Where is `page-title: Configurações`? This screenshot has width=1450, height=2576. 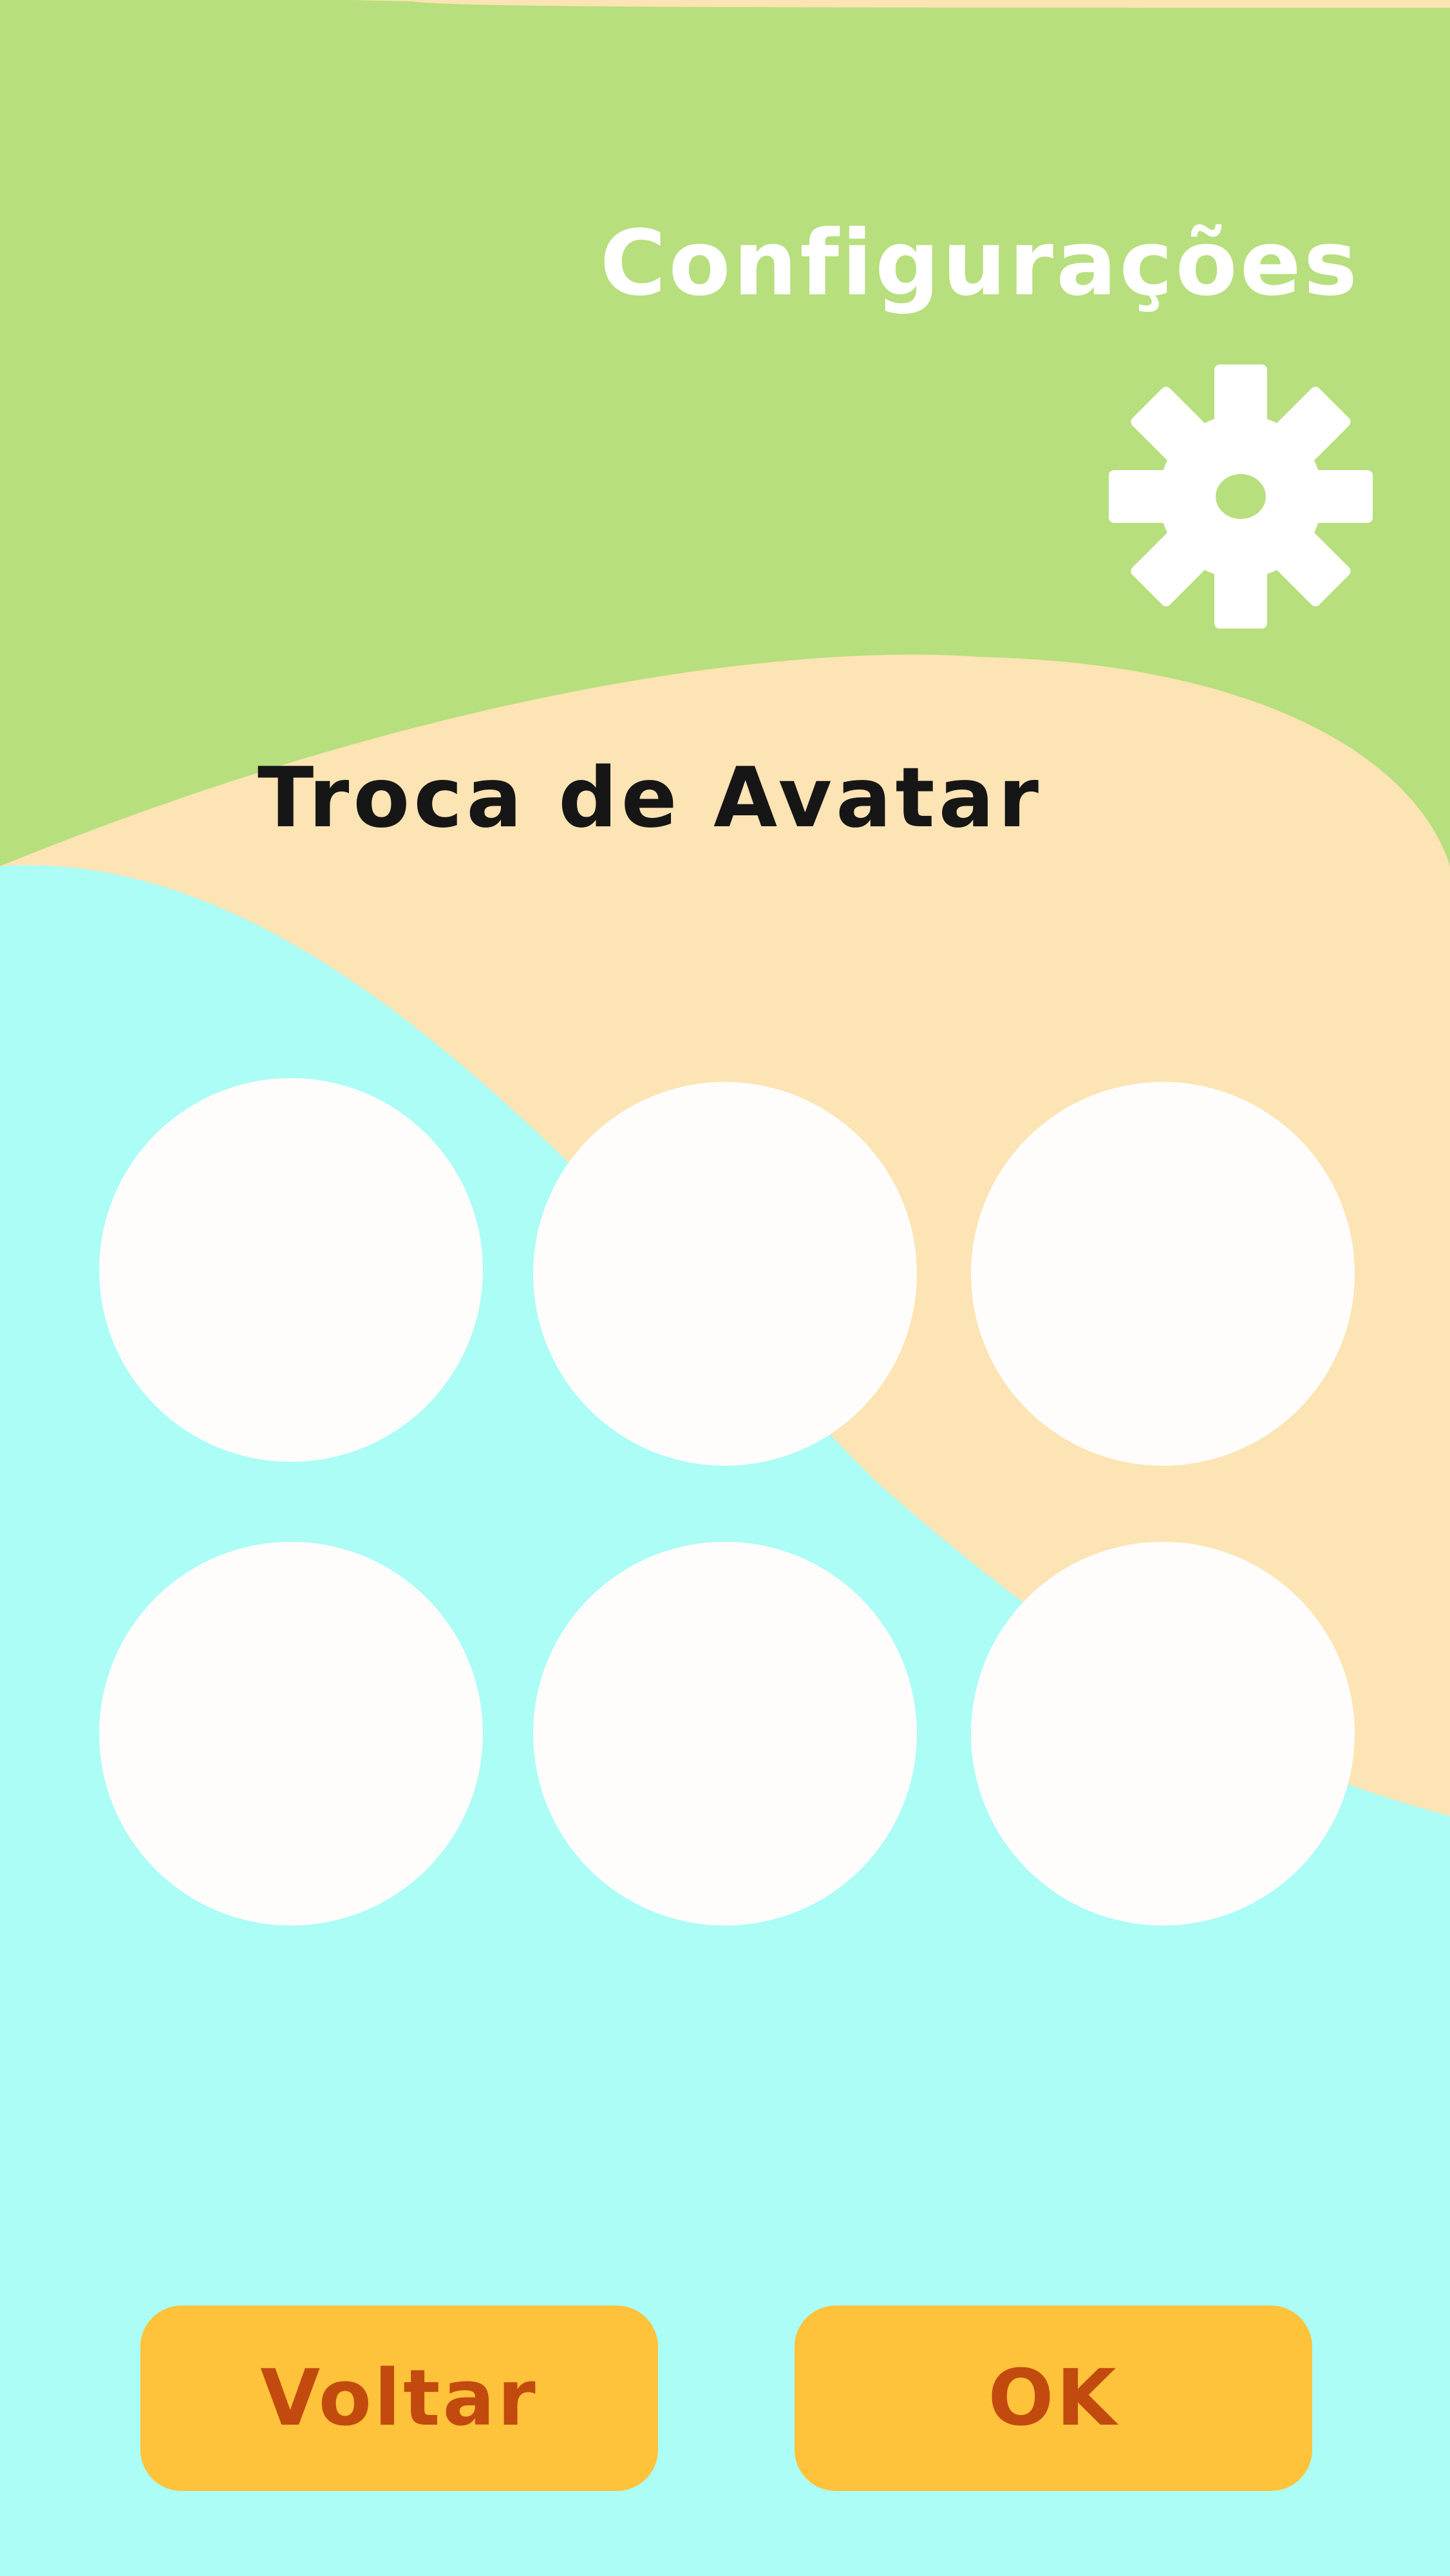 page-title: Configurações is located at coordinates (980, 263).